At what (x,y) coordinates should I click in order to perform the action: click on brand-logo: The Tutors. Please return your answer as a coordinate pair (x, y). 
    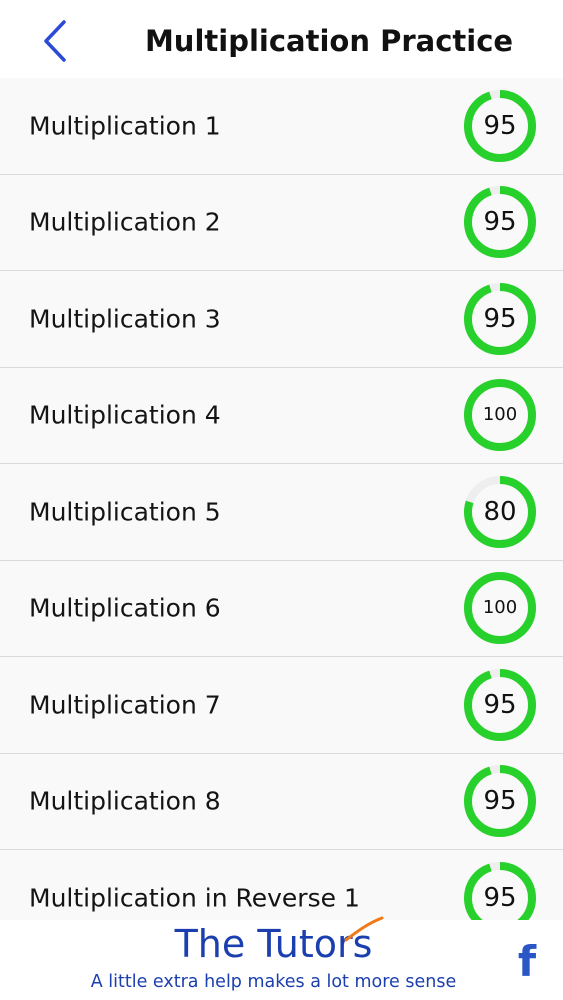
    Looking at the image, I should click on (281, 941).